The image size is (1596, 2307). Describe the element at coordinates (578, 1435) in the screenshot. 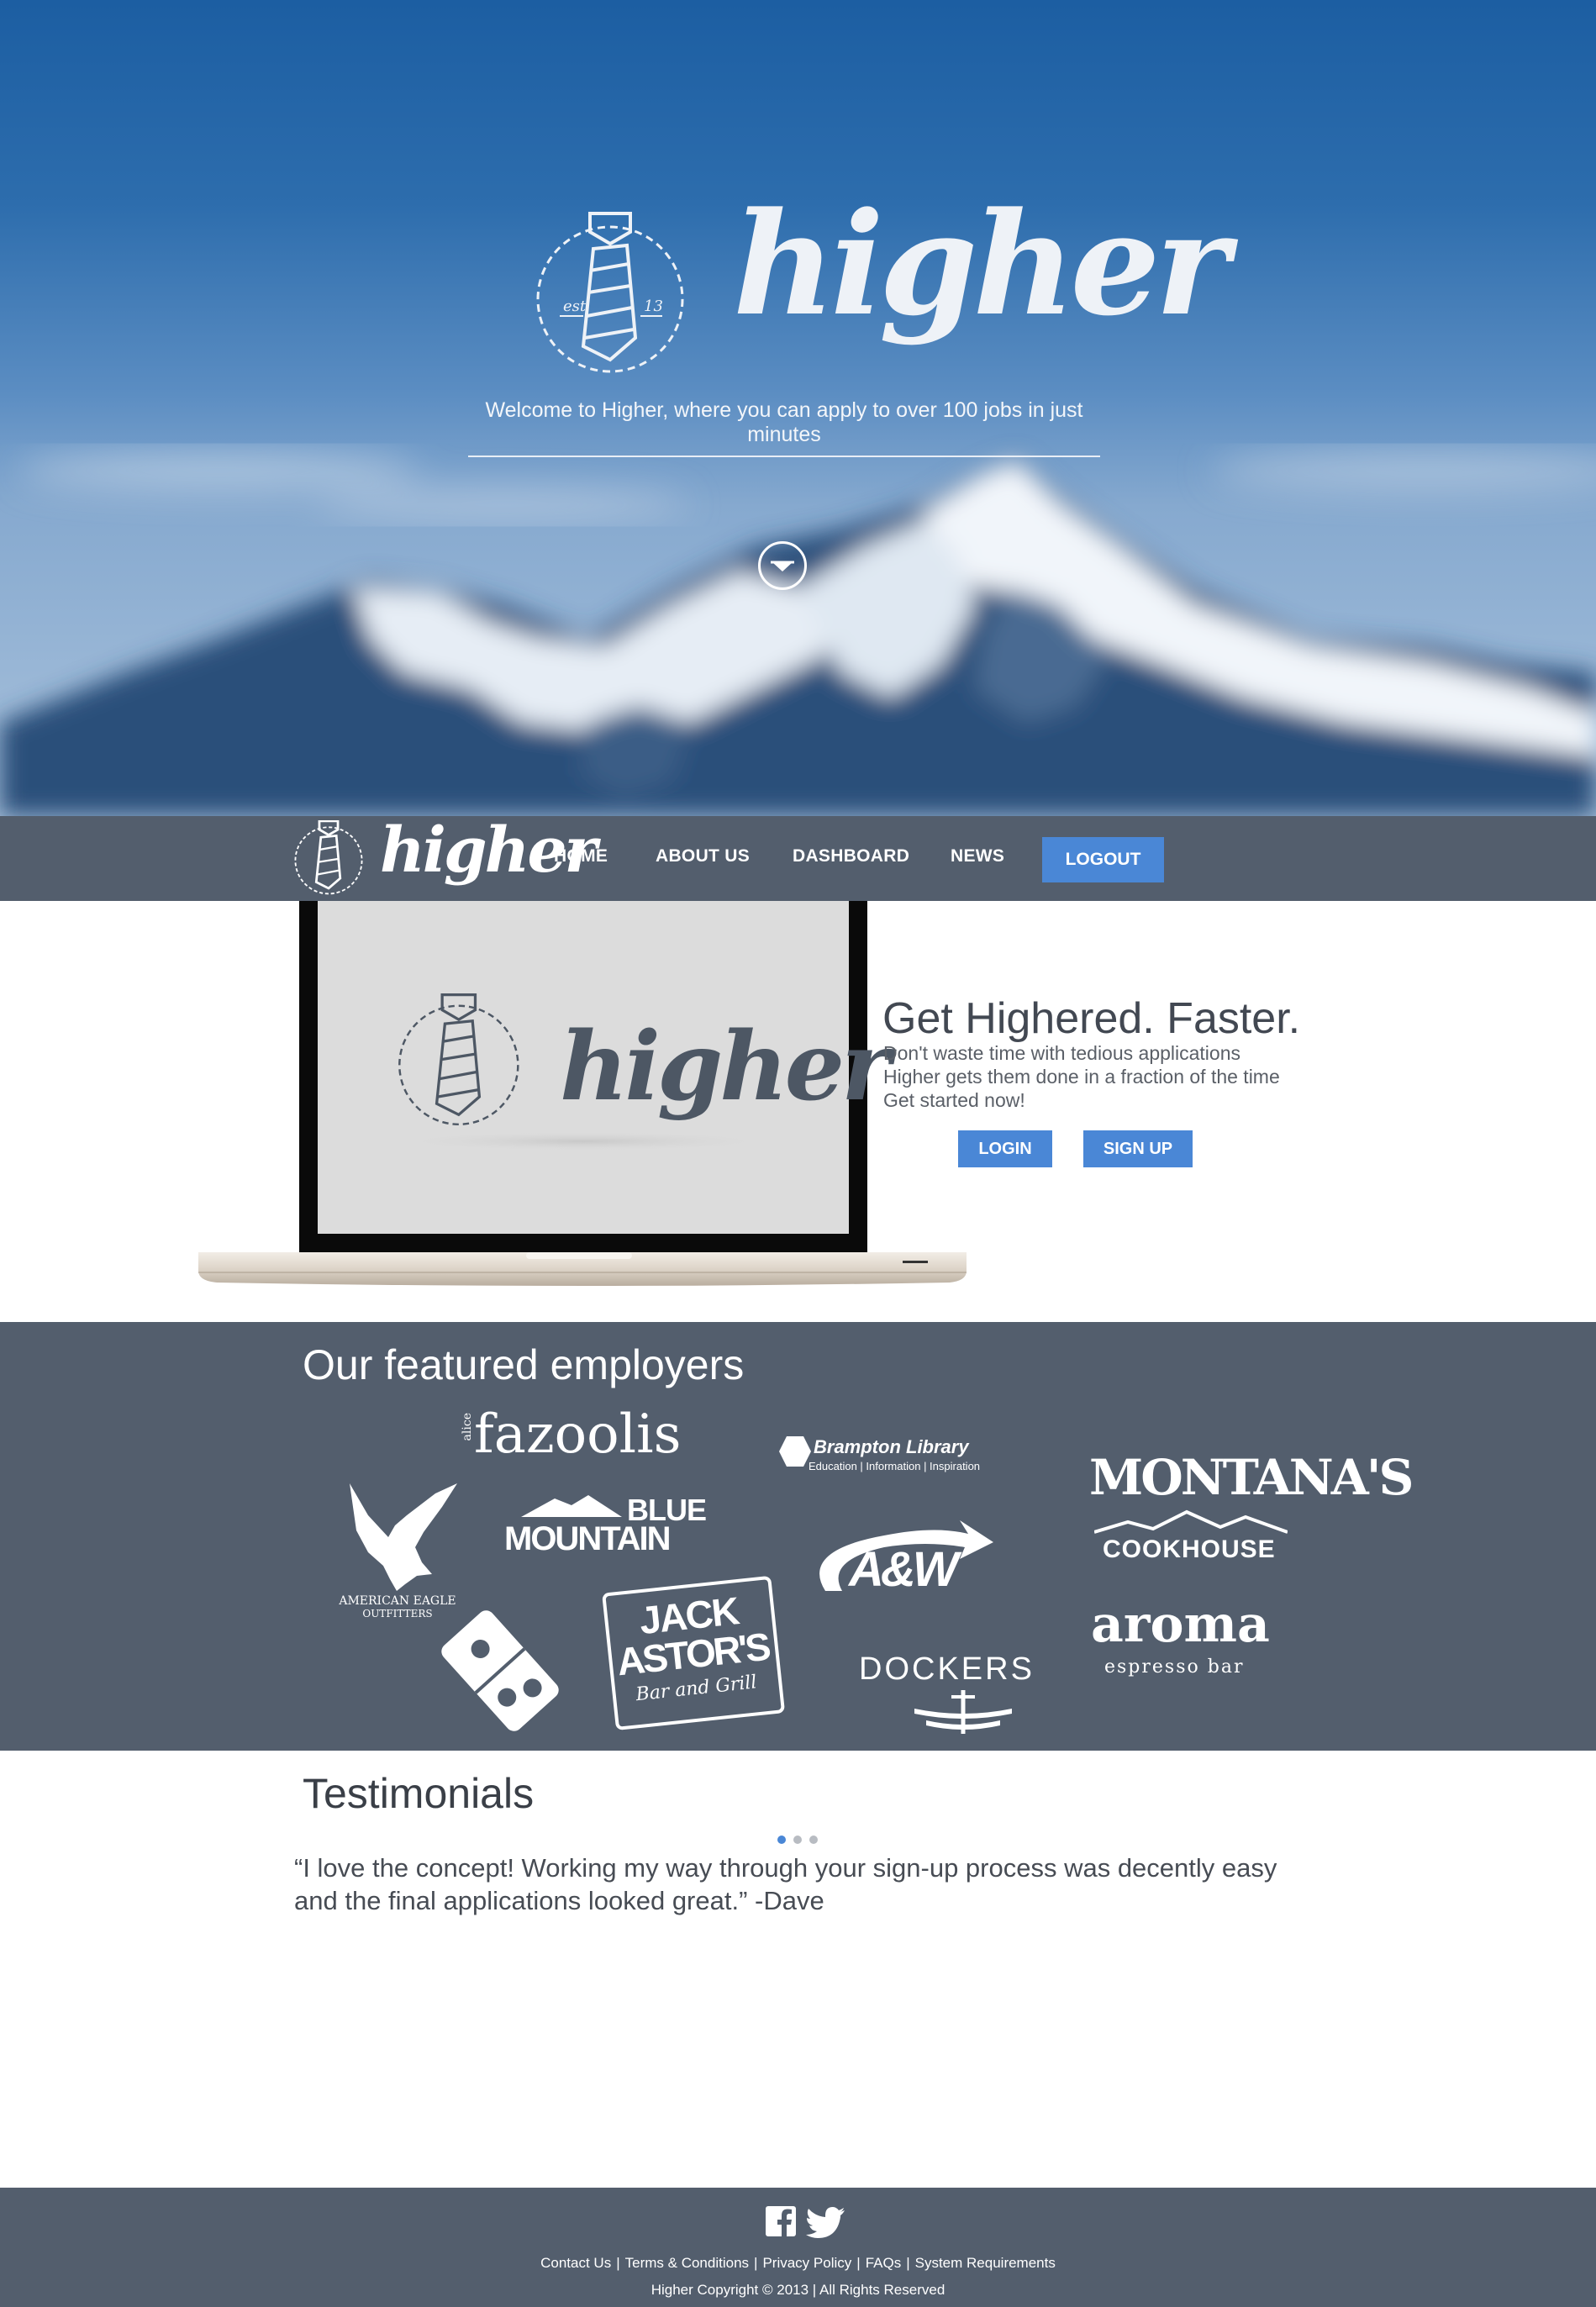

I see `fazolis-text: fazoolis` at that location.